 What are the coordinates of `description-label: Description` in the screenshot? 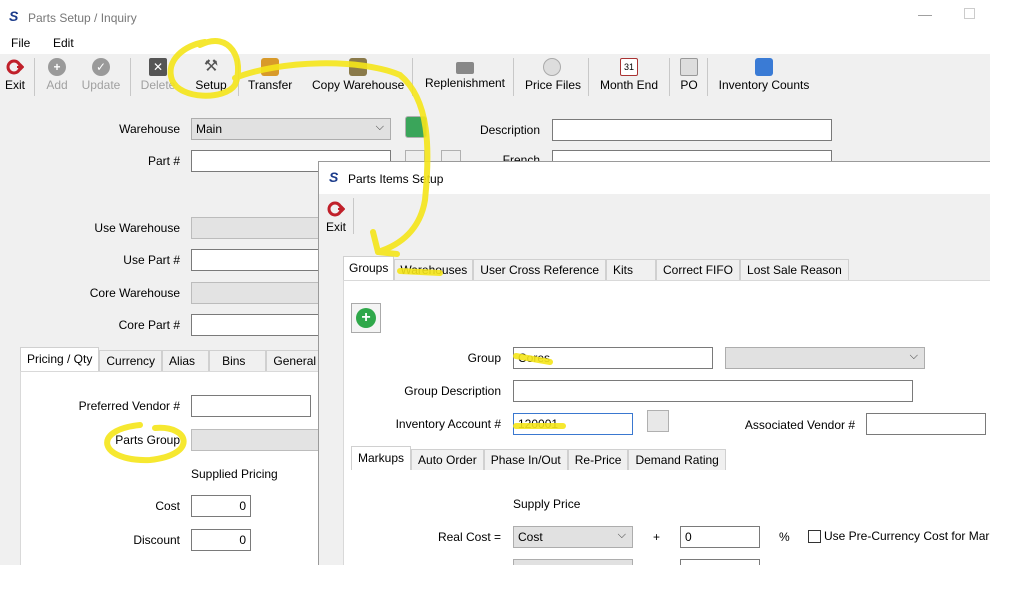 It's located at (509, 130).